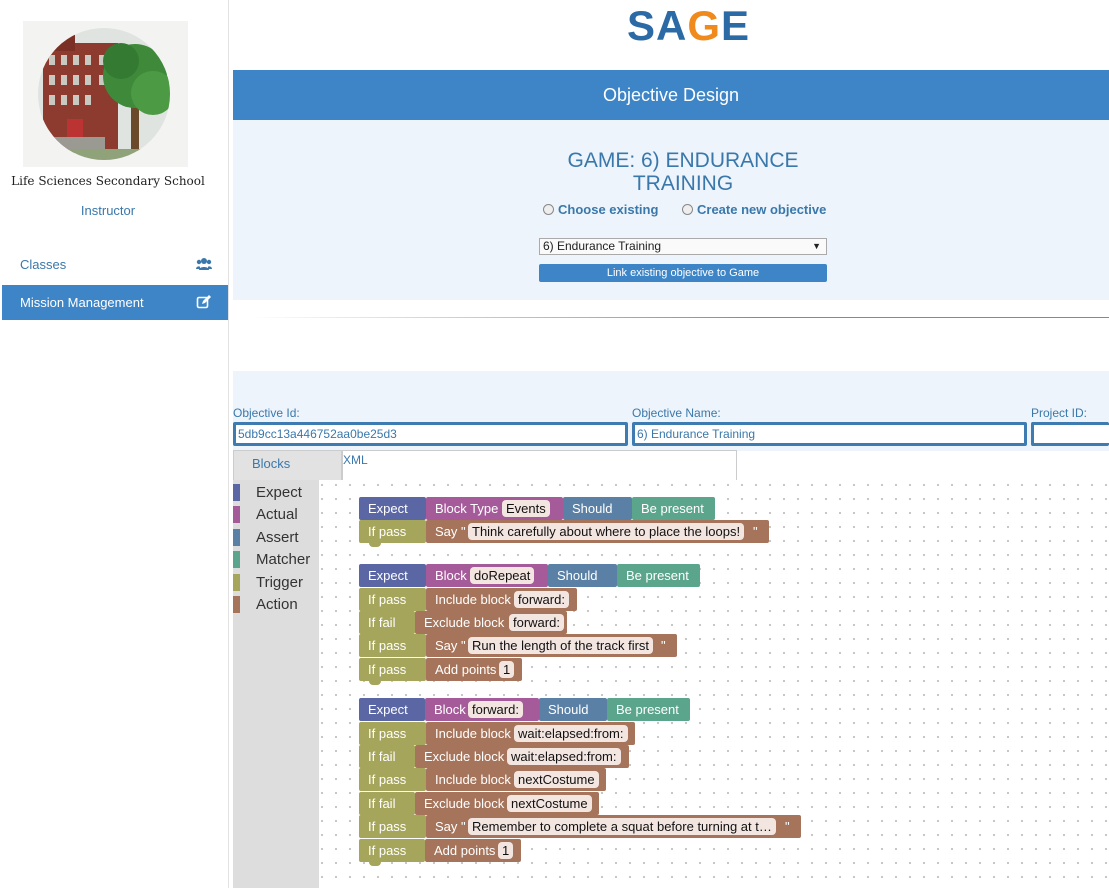 This screenshot has height=888, width=1109. I want to click on sidebar-item-mission-management: Mission Management, so click(115, 302).